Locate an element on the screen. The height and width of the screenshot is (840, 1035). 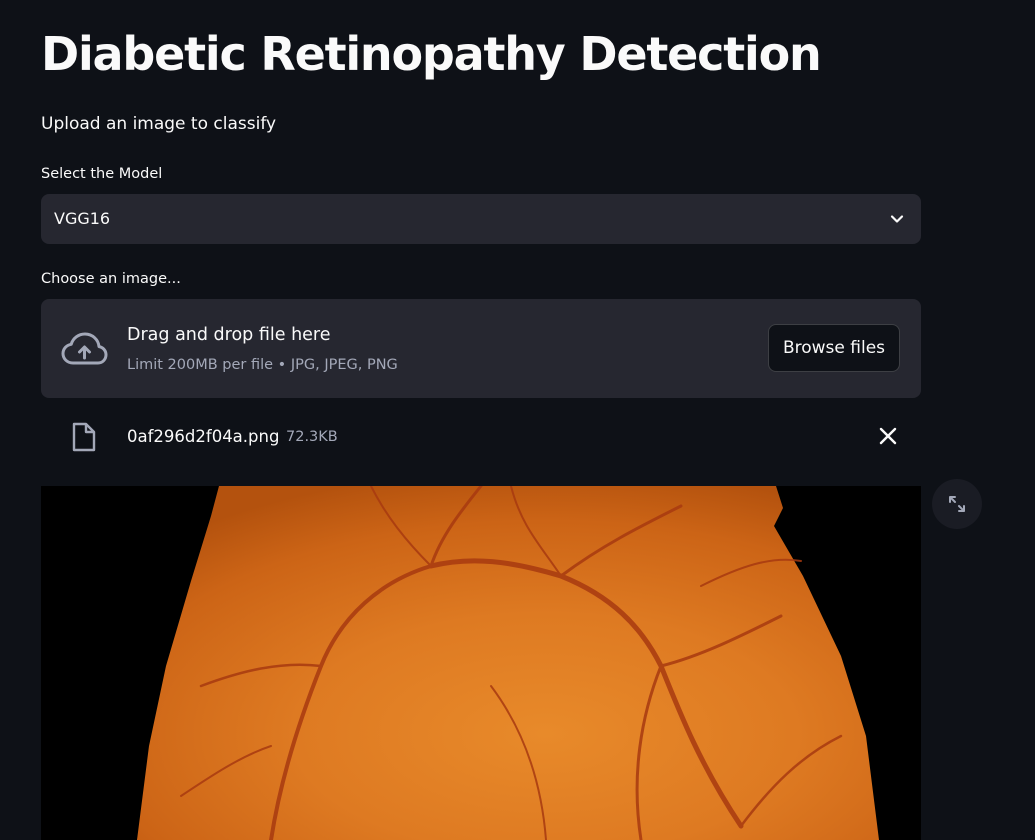
page-subtitle: Upload an image to classify is located at coordinates (159, 124).